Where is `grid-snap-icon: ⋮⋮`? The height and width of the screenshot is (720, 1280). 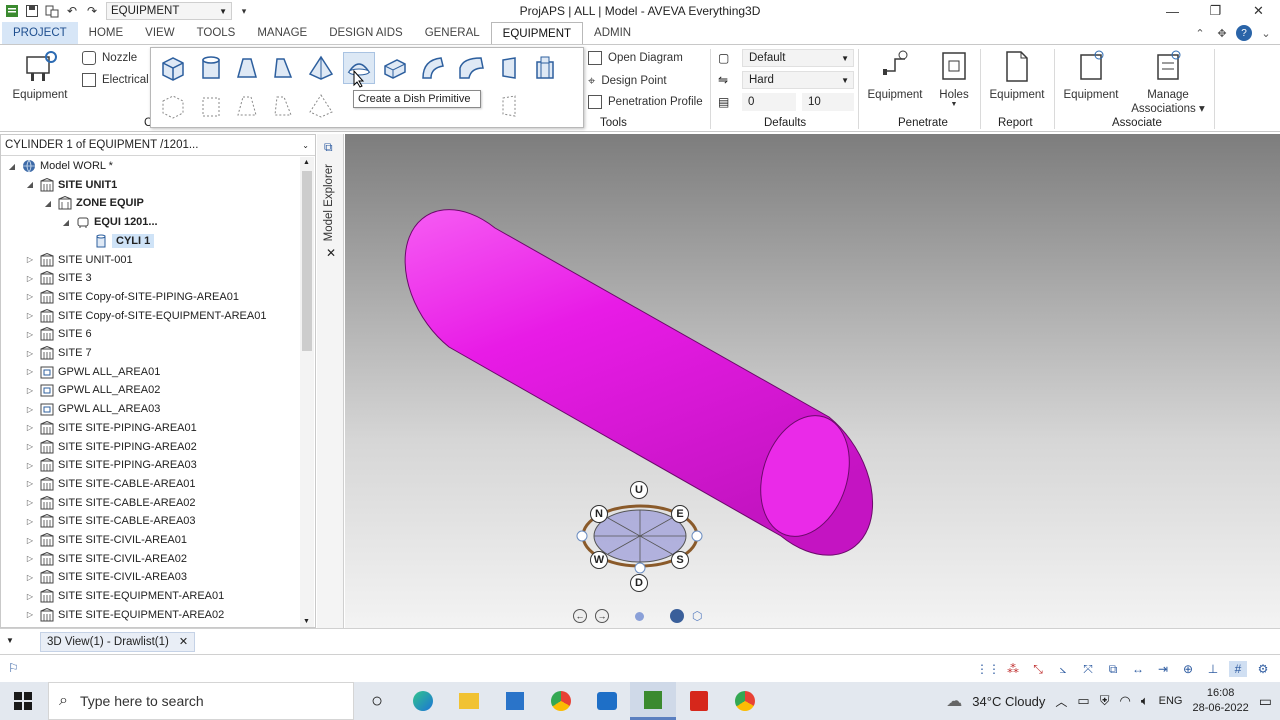
grid-snap-icon: ⋮⋮ is located at coordinates (988, 669).